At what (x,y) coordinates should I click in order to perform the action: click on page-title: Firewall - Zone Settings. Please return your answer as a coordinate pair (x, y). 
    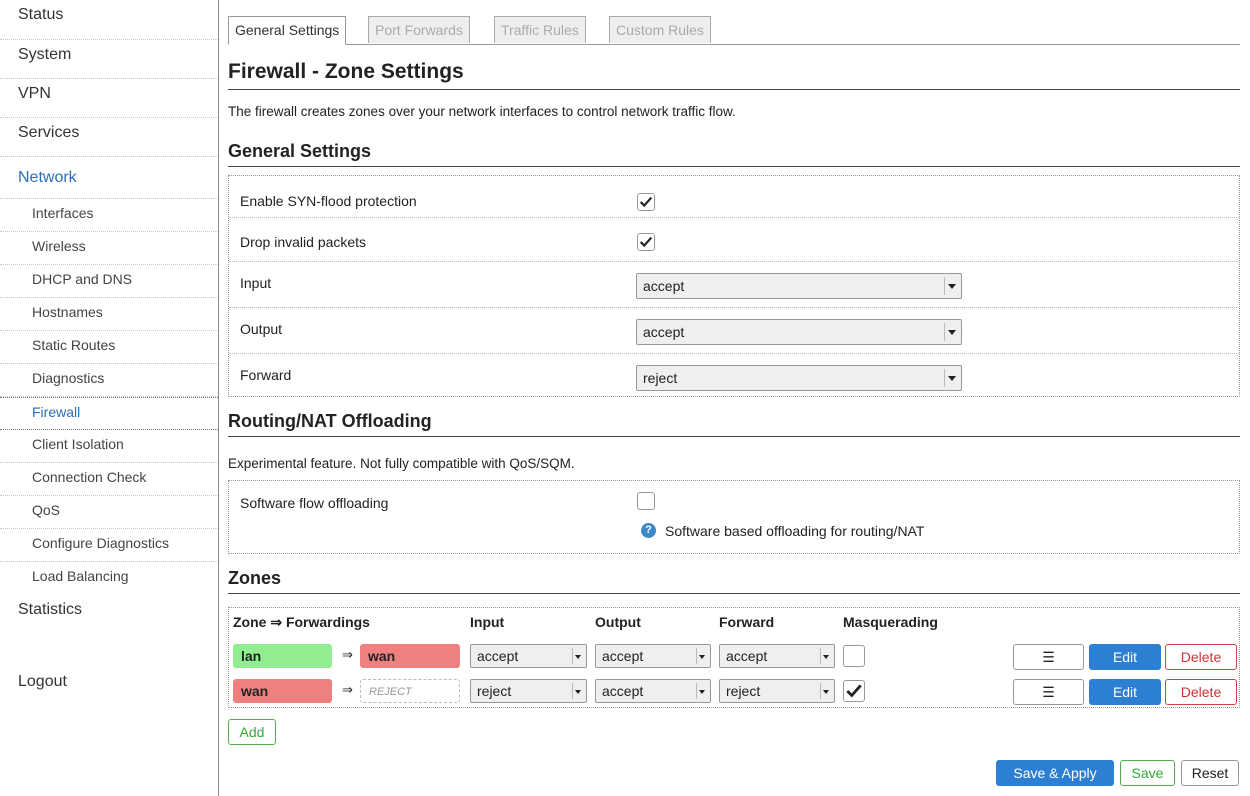
    Looking at the image, I should click on (346, 71).